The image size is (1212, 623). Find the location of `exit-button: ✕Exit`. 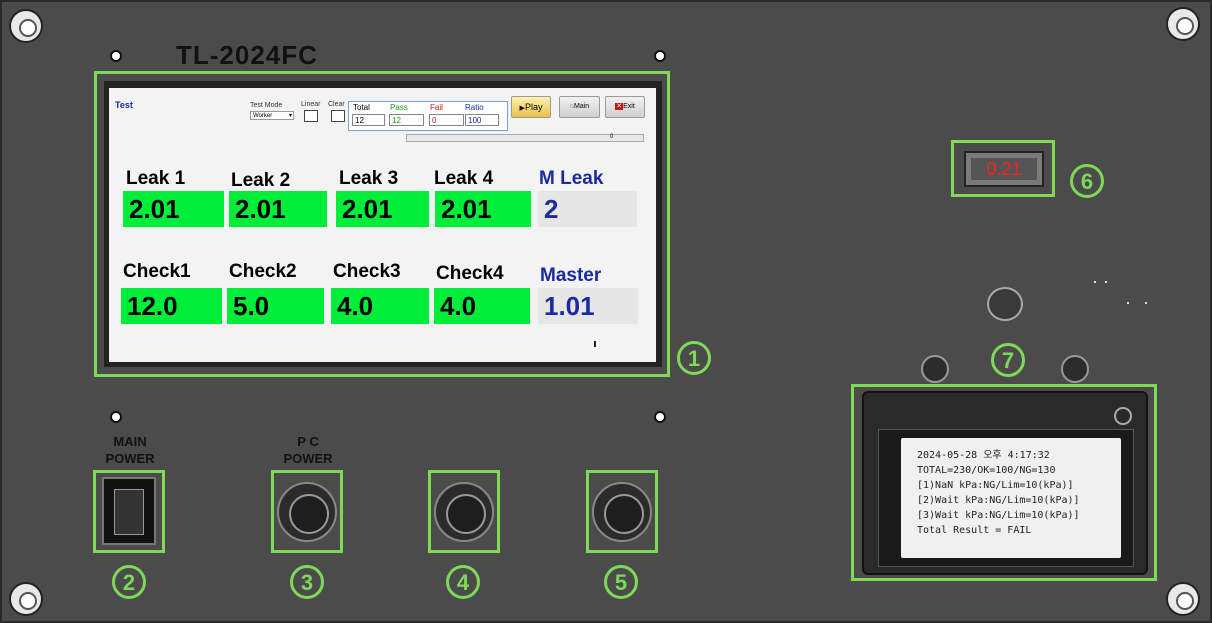

exit-button: ✕Exit is located at coordinates (625, 107).